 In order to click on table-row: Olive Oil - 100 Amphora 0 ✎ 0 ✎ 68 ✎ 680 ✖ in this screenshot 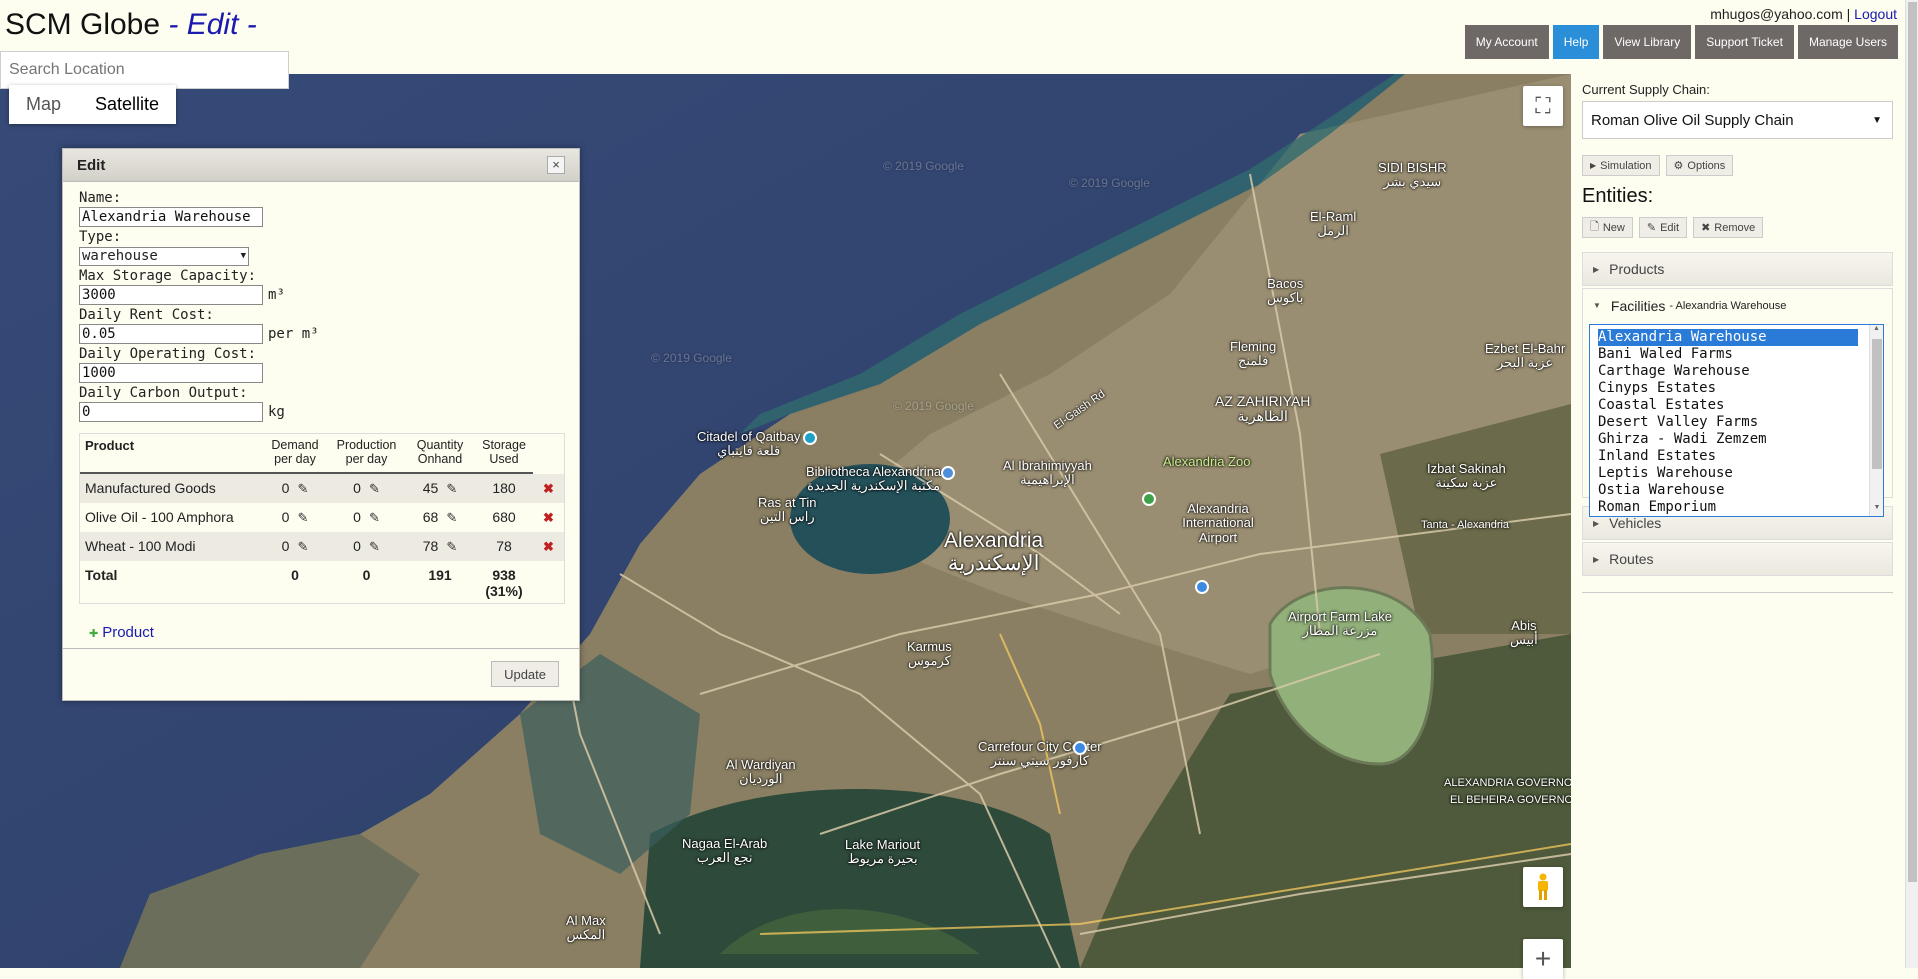, I will do `click(322, 517)`.